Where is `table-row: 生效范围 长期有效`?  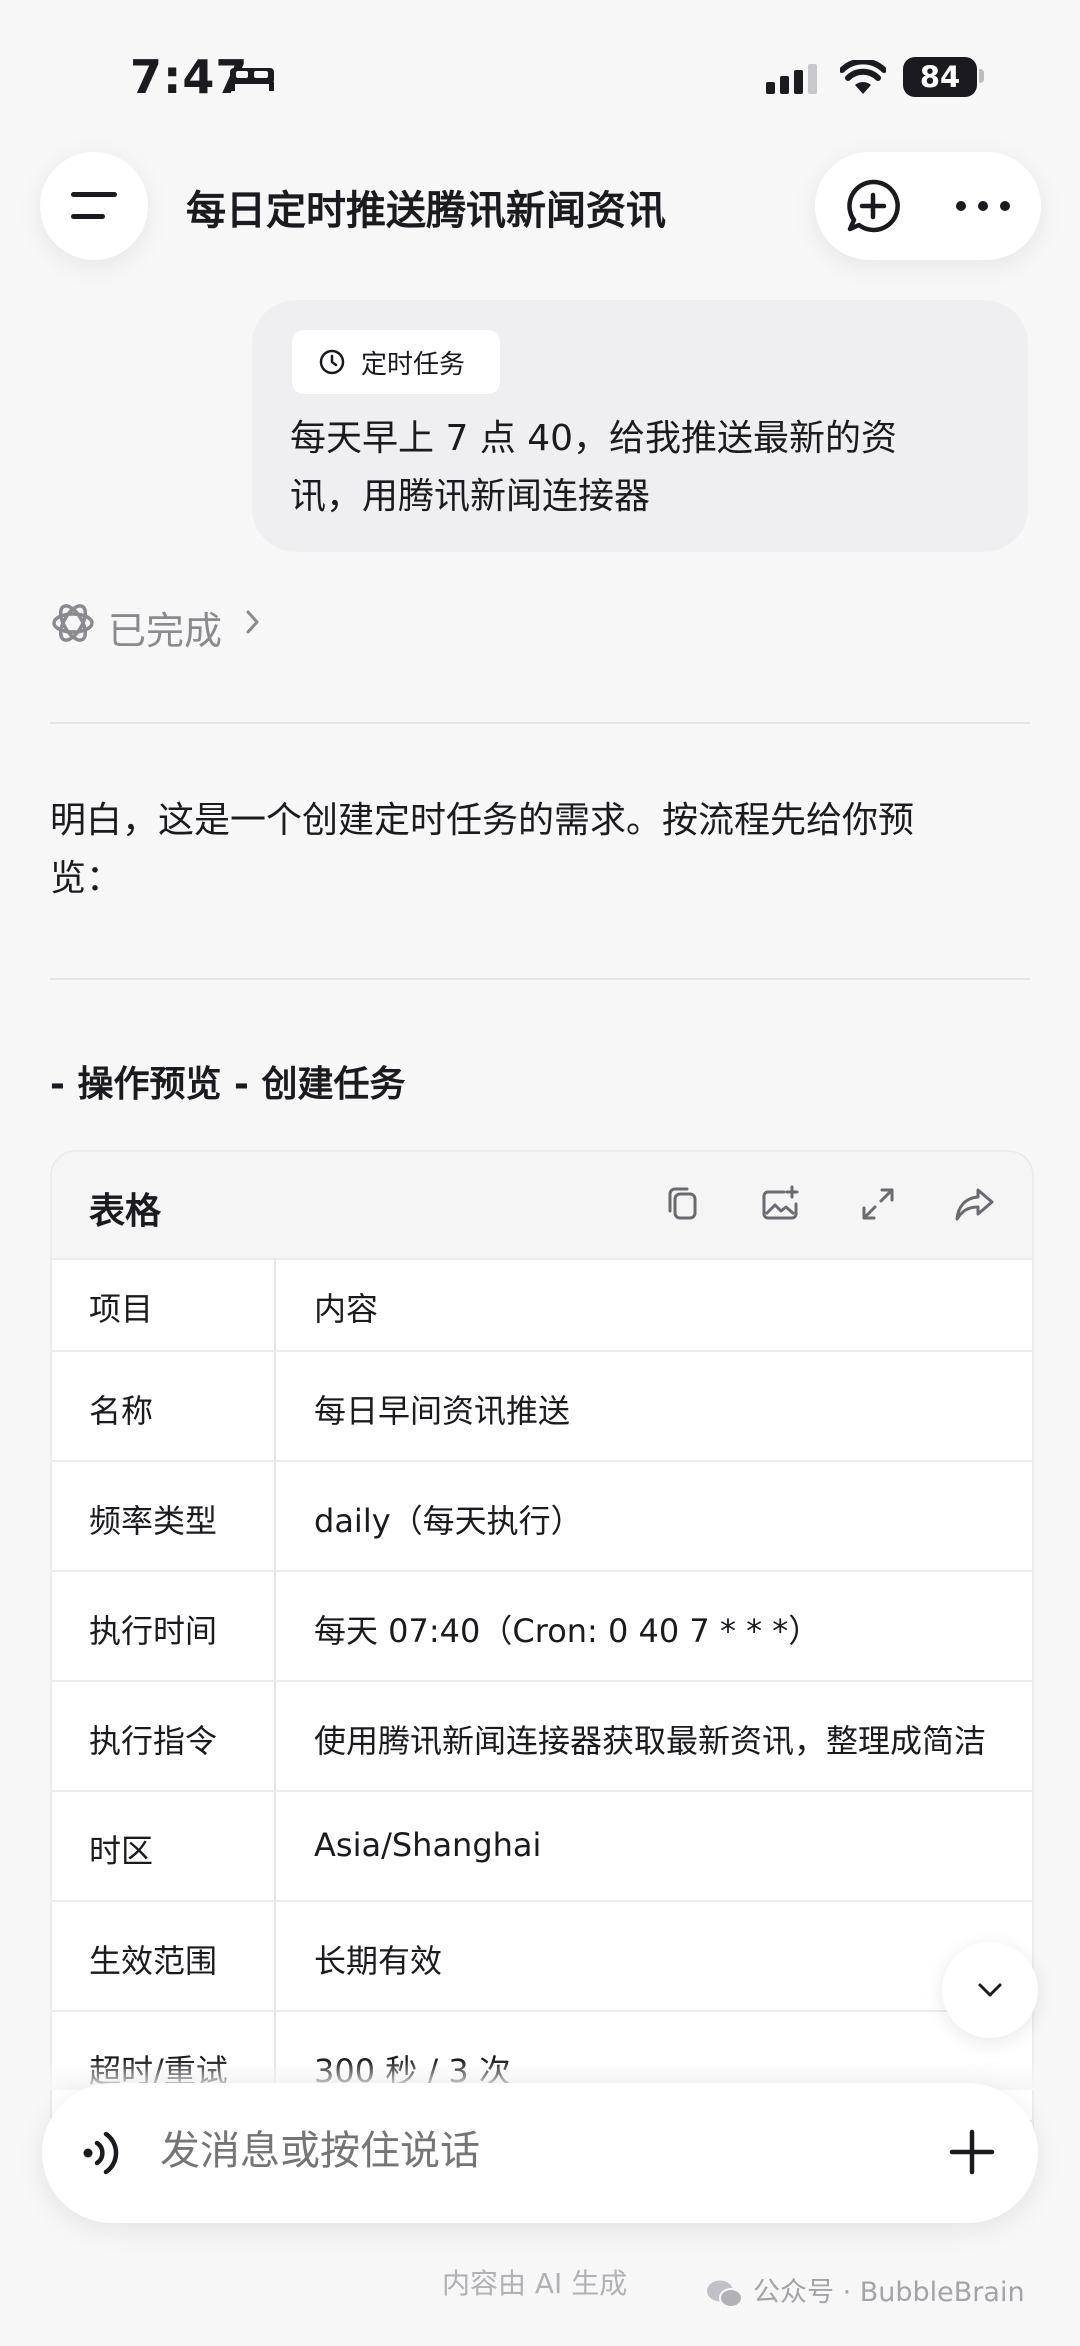 table-row: 生效范围 长期有效 is located at coordinates (542, 1957).